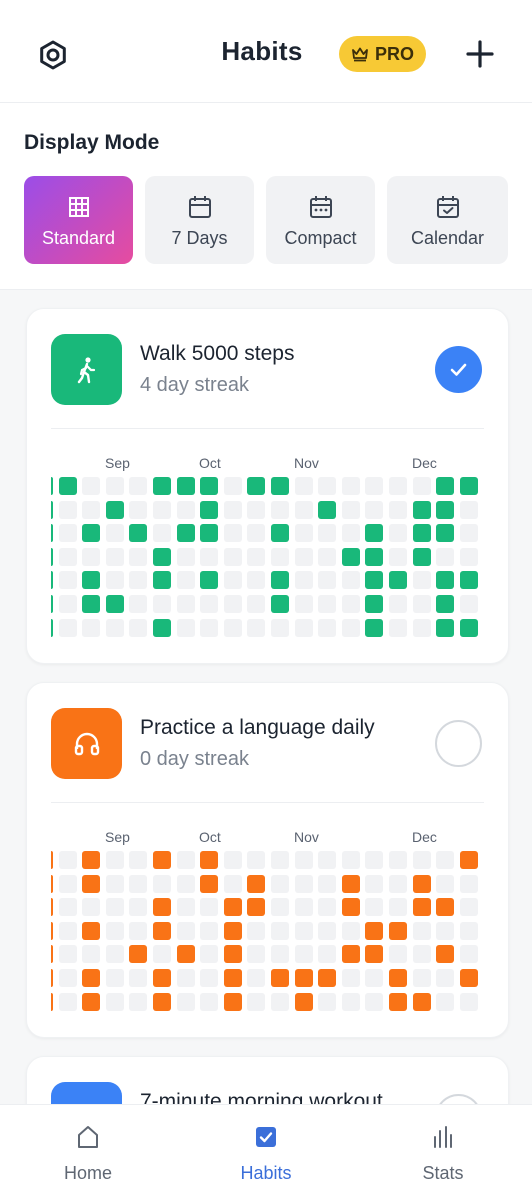 This screenshot has width=532, height=1201. What do you see at coordinates (424, 463) in the screenshot?
I see `month-label: Dec` at bounding box center [424, 463].